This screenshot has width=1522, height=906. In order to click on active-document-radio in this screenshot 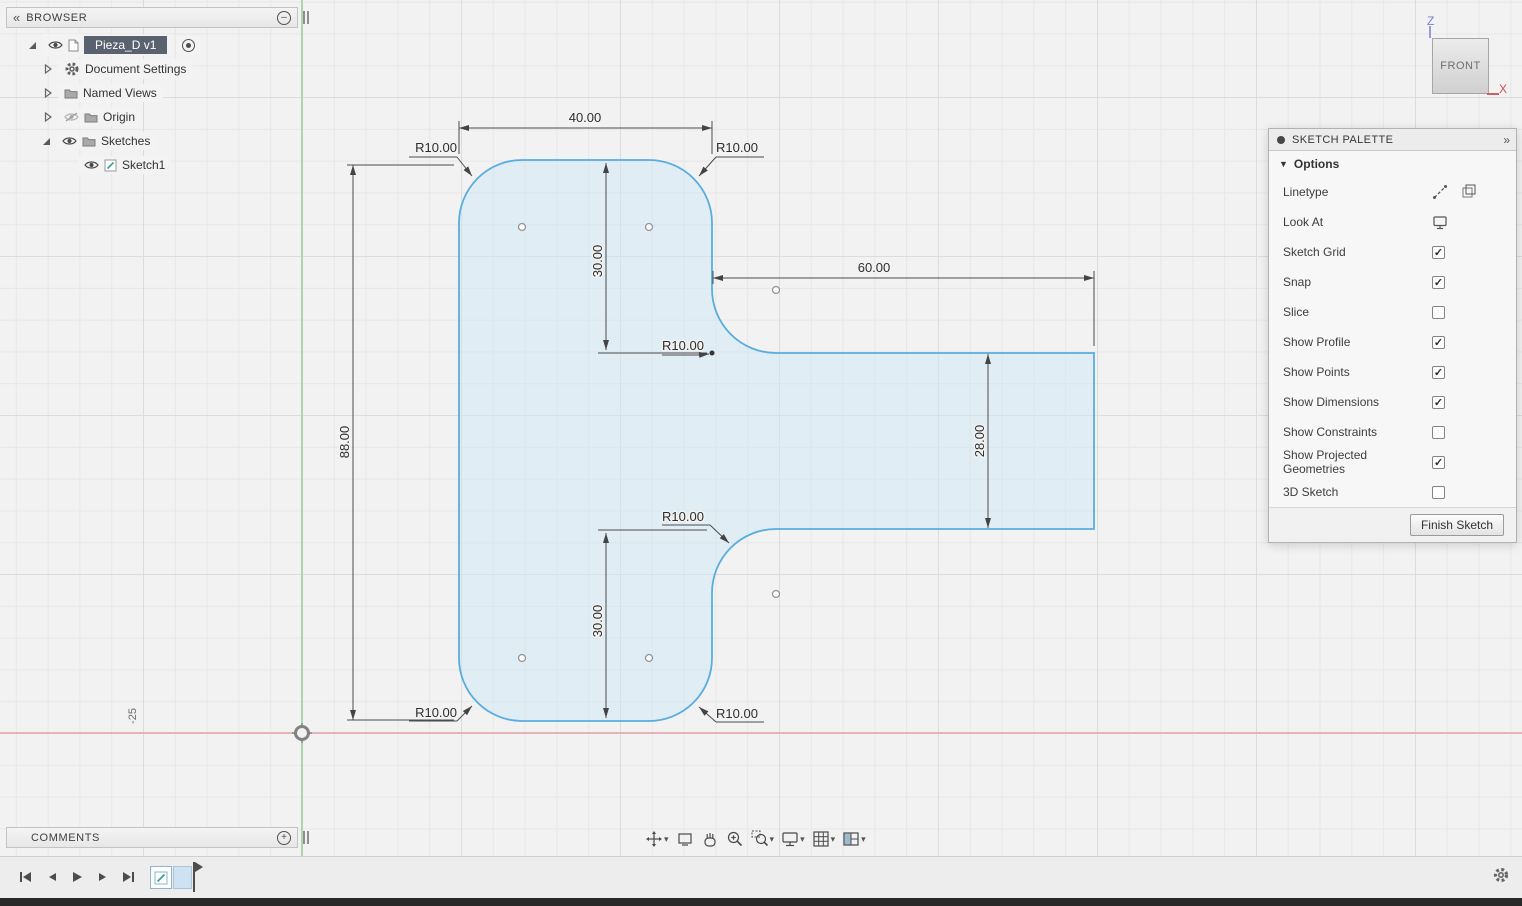, I will do `click(189, 45)`.